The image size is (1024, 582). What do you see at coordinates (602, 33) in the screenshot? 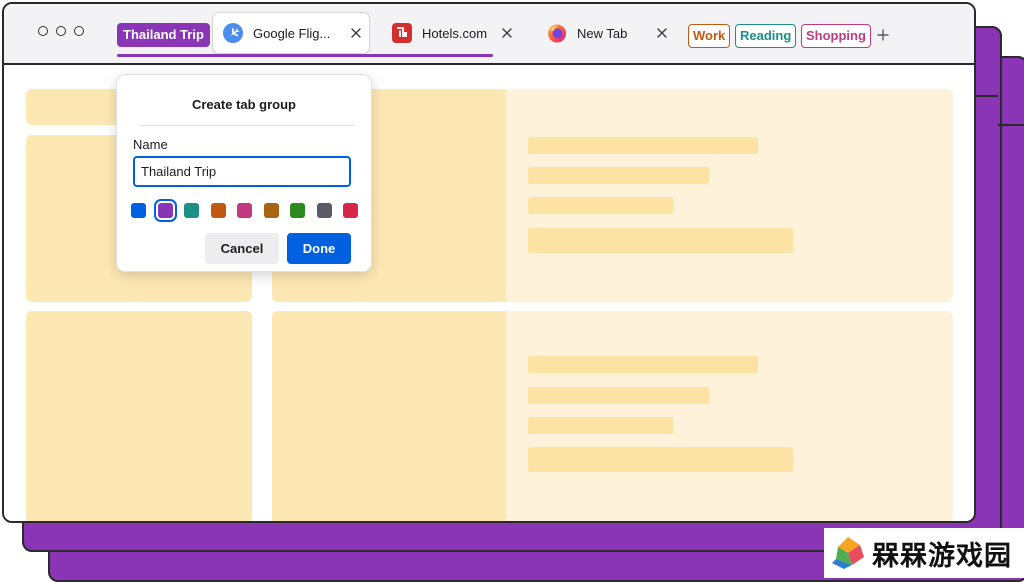
I see `tab-title: New Tab` at bounding box center [602, 33].